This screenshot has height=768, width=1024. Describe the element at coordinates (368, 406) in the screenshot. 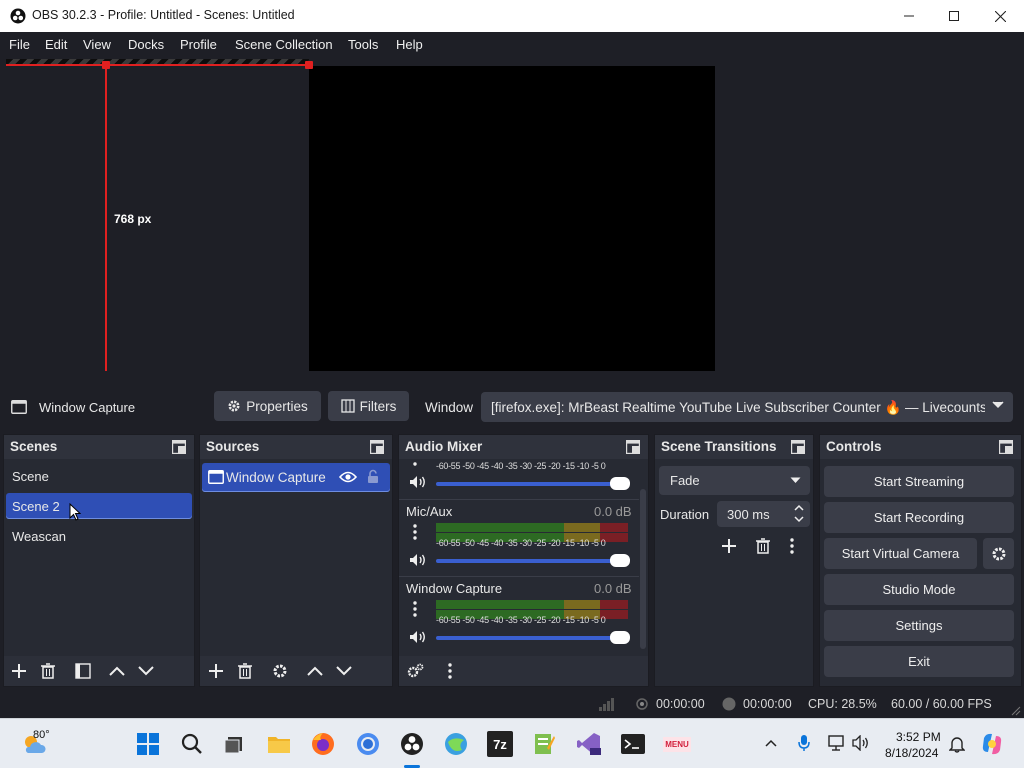

I see `filters-button: Filters` at that location.